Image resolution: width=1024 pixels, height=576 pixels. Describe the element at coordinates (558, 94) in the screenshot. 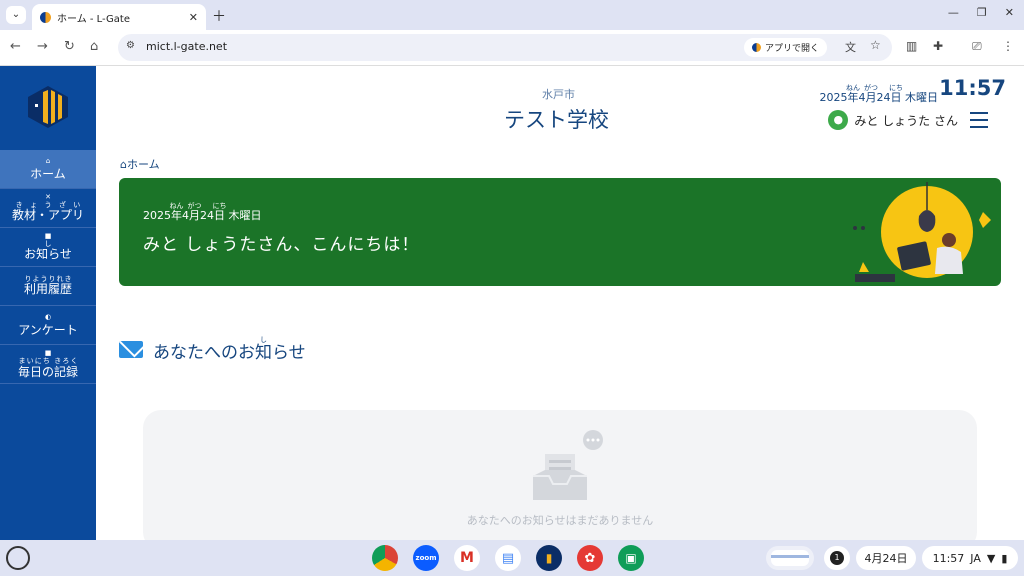

I see `city-name: 水戸市` at that location.